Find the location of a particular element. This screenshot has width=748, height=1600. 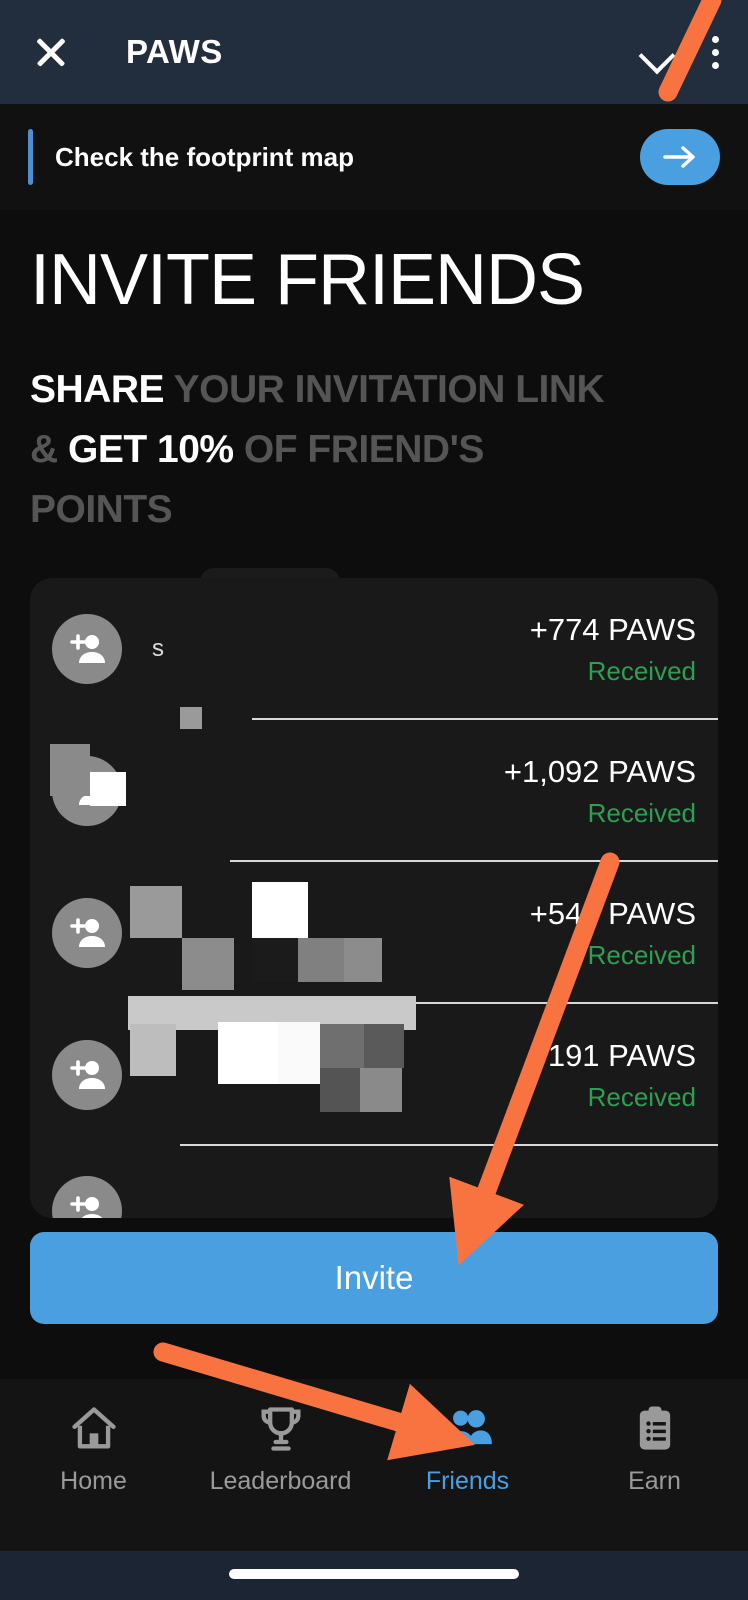

referral-reward: +545 PAWS Received is located at coordinates (613, 933).